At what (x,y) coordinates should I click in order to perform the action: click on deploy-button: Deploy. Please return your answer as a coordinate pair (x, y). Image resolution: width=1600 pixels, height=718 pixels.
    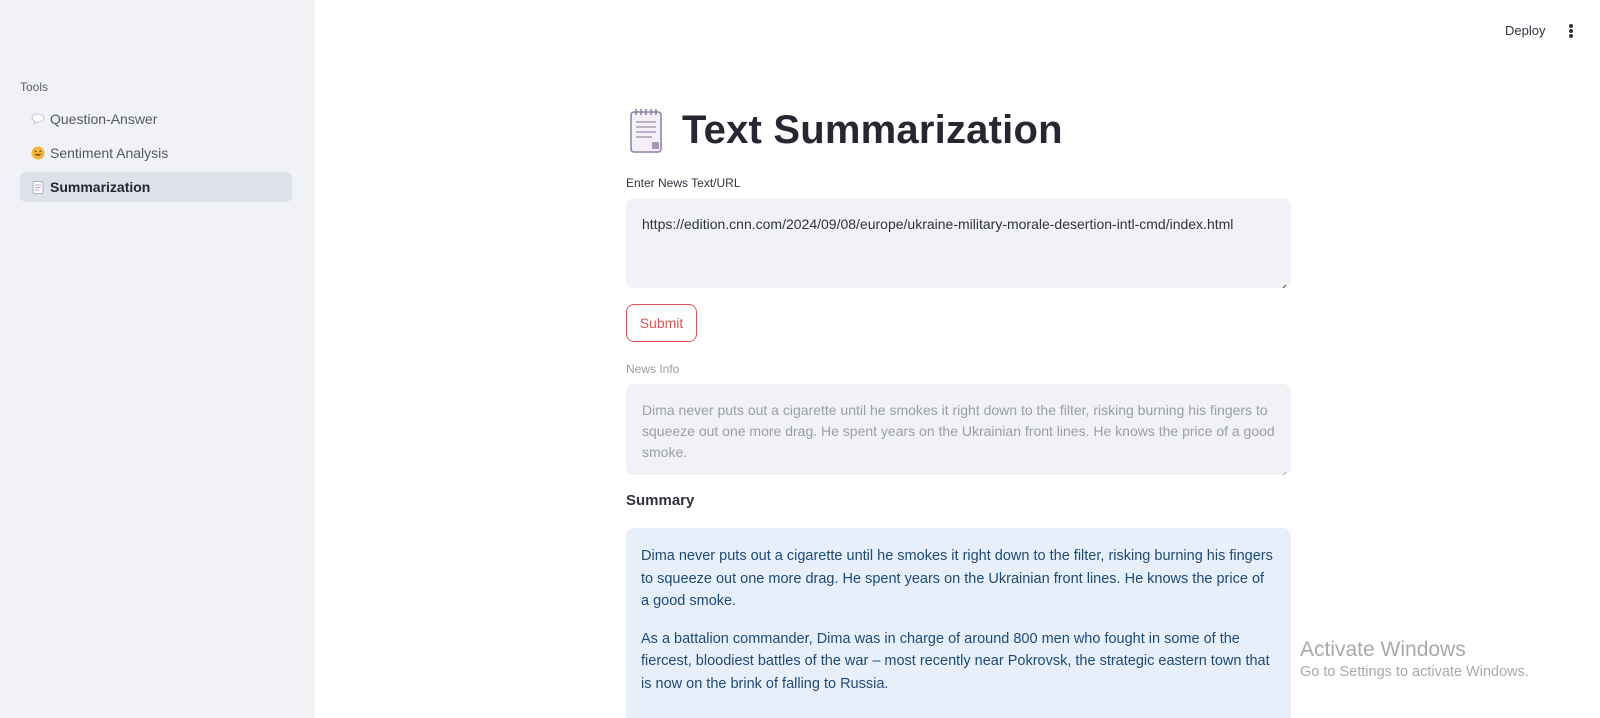
    Looking at the image, I should click on (1525, 30).